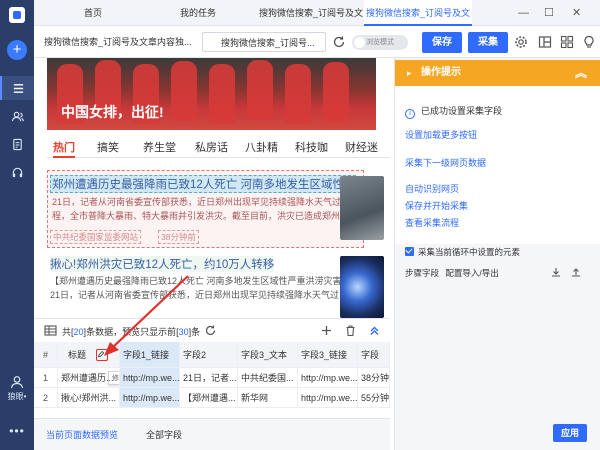 The image size is (600, 450). What do you see at coordinates (453, 111) in the screenshot?
I see `success-message: i 已成功设置采集字段` at bounding box center [453, 111].